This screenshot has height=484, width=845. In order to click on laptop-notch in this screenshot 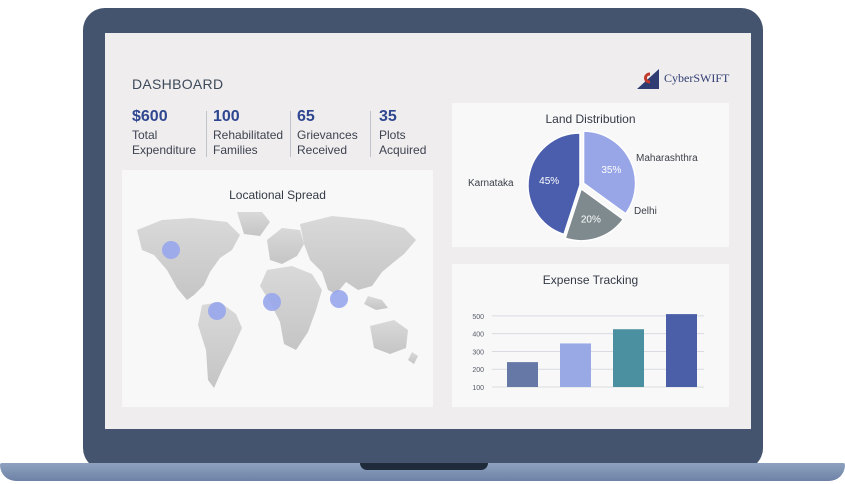, I will do `click(424, 466)`.